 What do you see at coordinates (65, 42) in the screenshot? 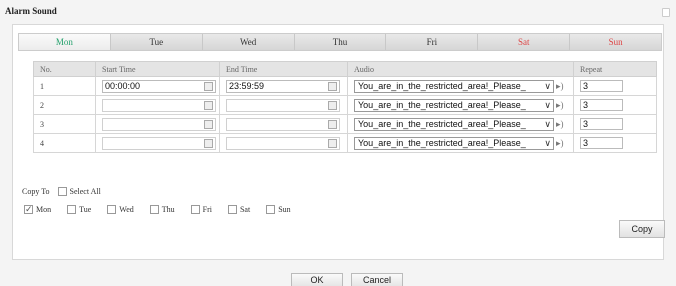
I see `tab-mon: Mon` at bounding box center [65, 42].